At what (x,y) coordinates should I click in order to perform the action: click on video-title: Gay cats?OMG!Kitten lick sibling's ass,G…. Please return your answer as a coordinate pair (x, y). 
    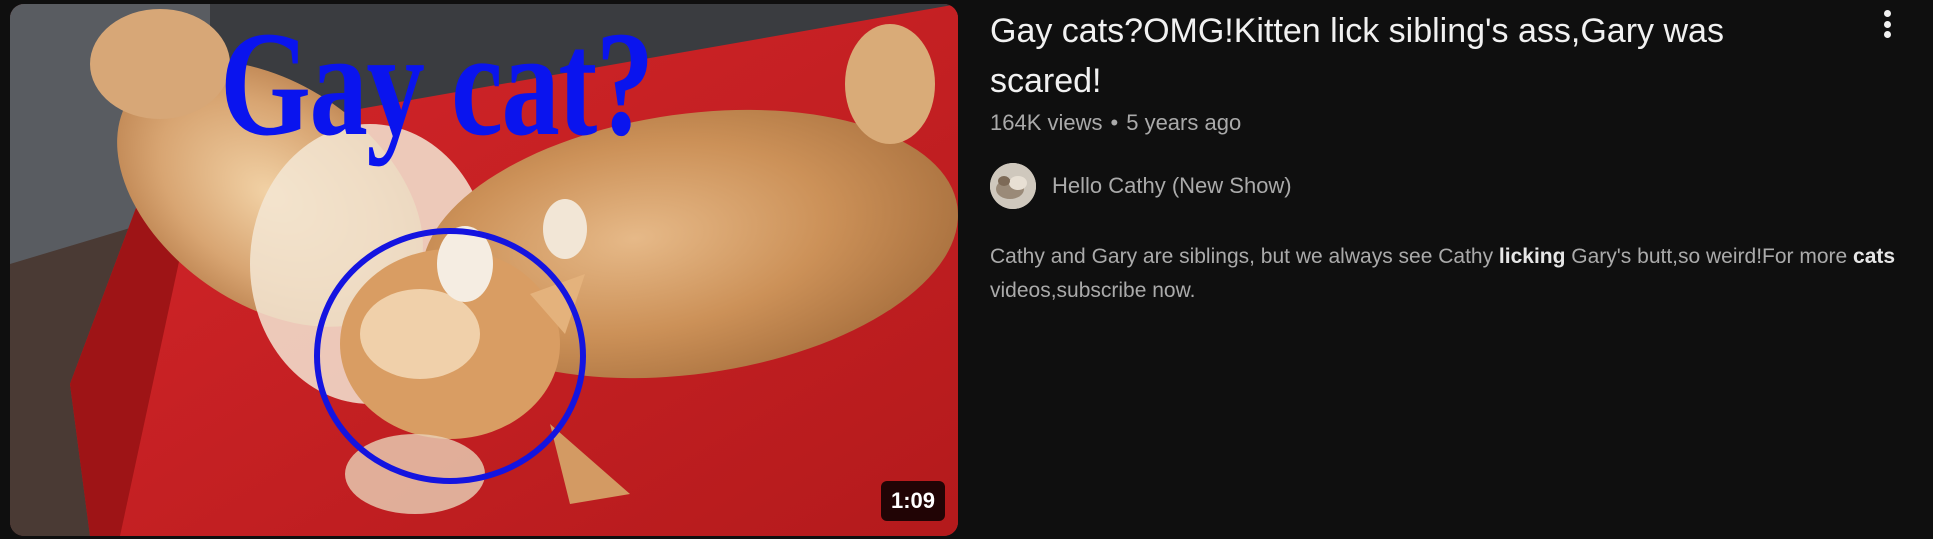
    Looking at the image, I should click on (1370, 56).